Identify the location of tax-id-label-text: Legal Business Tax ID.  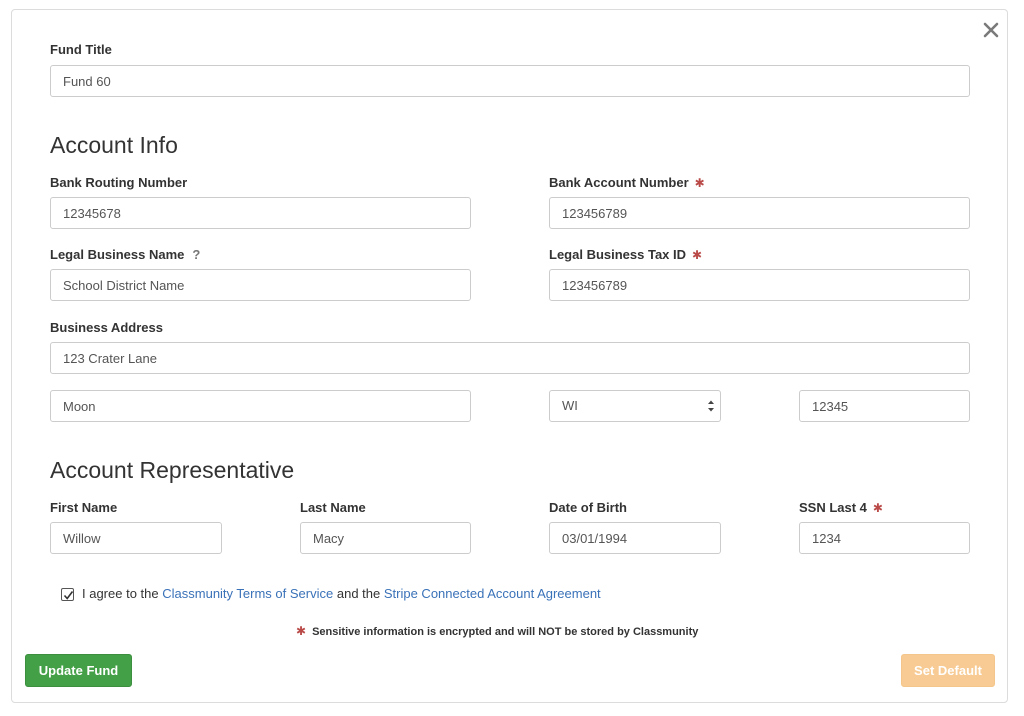
(618, 254).